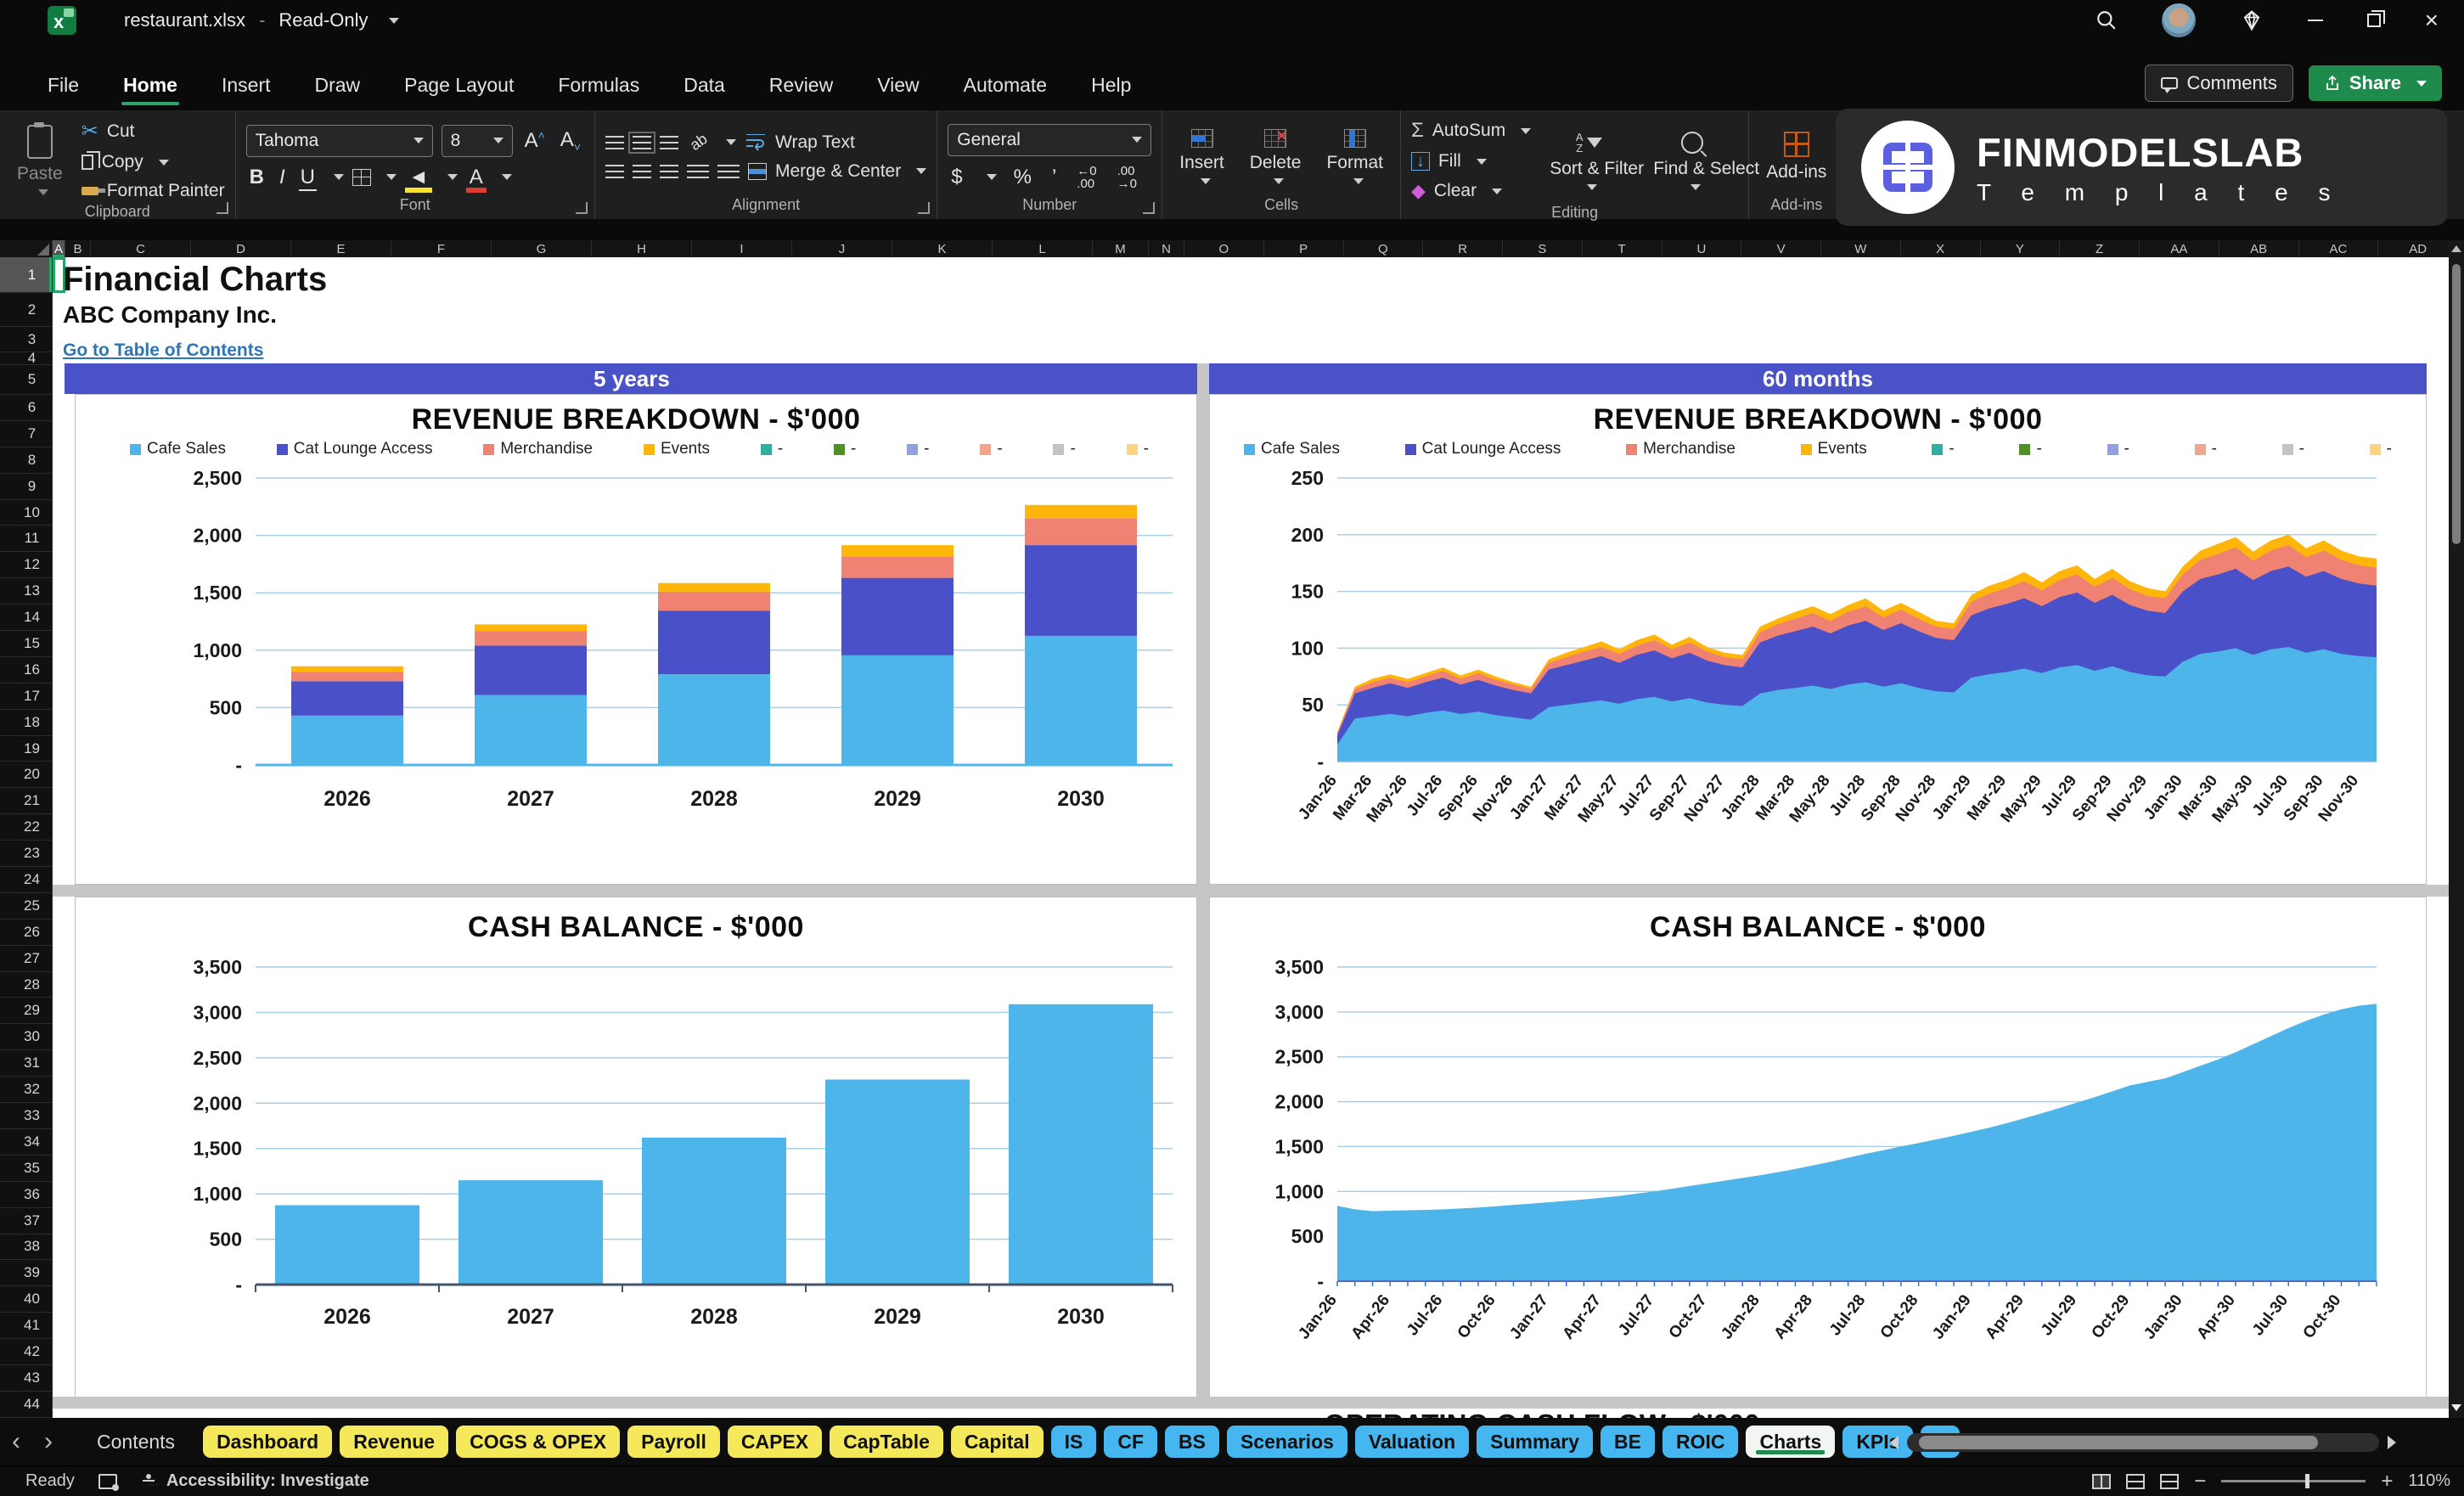 The width and height of the screenshot is (2464, 1496). What do you see at coordinates (699, 142) in the screenshot?
I see `orientation-icon: ab` at bounding box center [699, 142].